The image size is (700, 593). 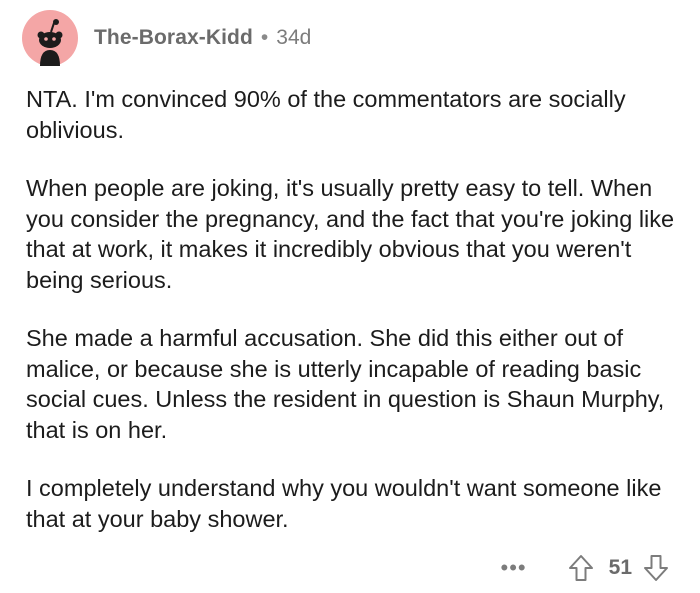 I want to click on snoo-avatar-icon, so click(x=50, y=42).